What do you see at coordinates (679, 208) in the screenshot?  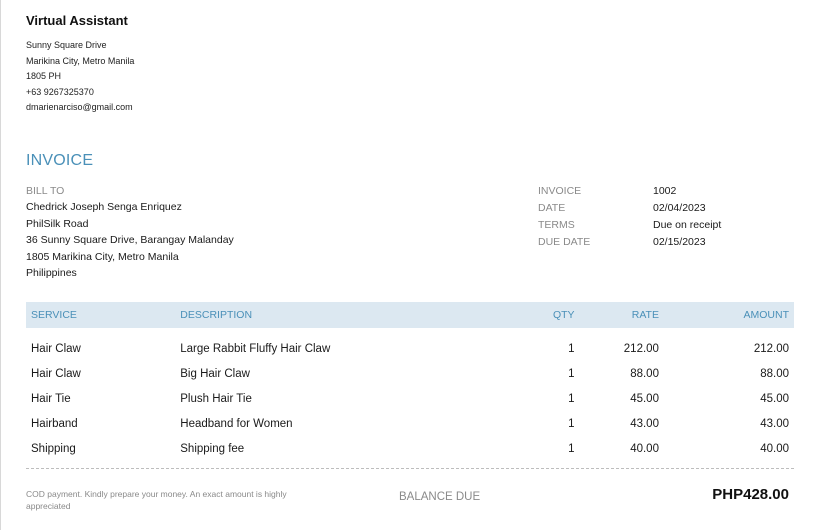 I see `invoice-date: 02/04/2023` at bounding box center [679, 208].